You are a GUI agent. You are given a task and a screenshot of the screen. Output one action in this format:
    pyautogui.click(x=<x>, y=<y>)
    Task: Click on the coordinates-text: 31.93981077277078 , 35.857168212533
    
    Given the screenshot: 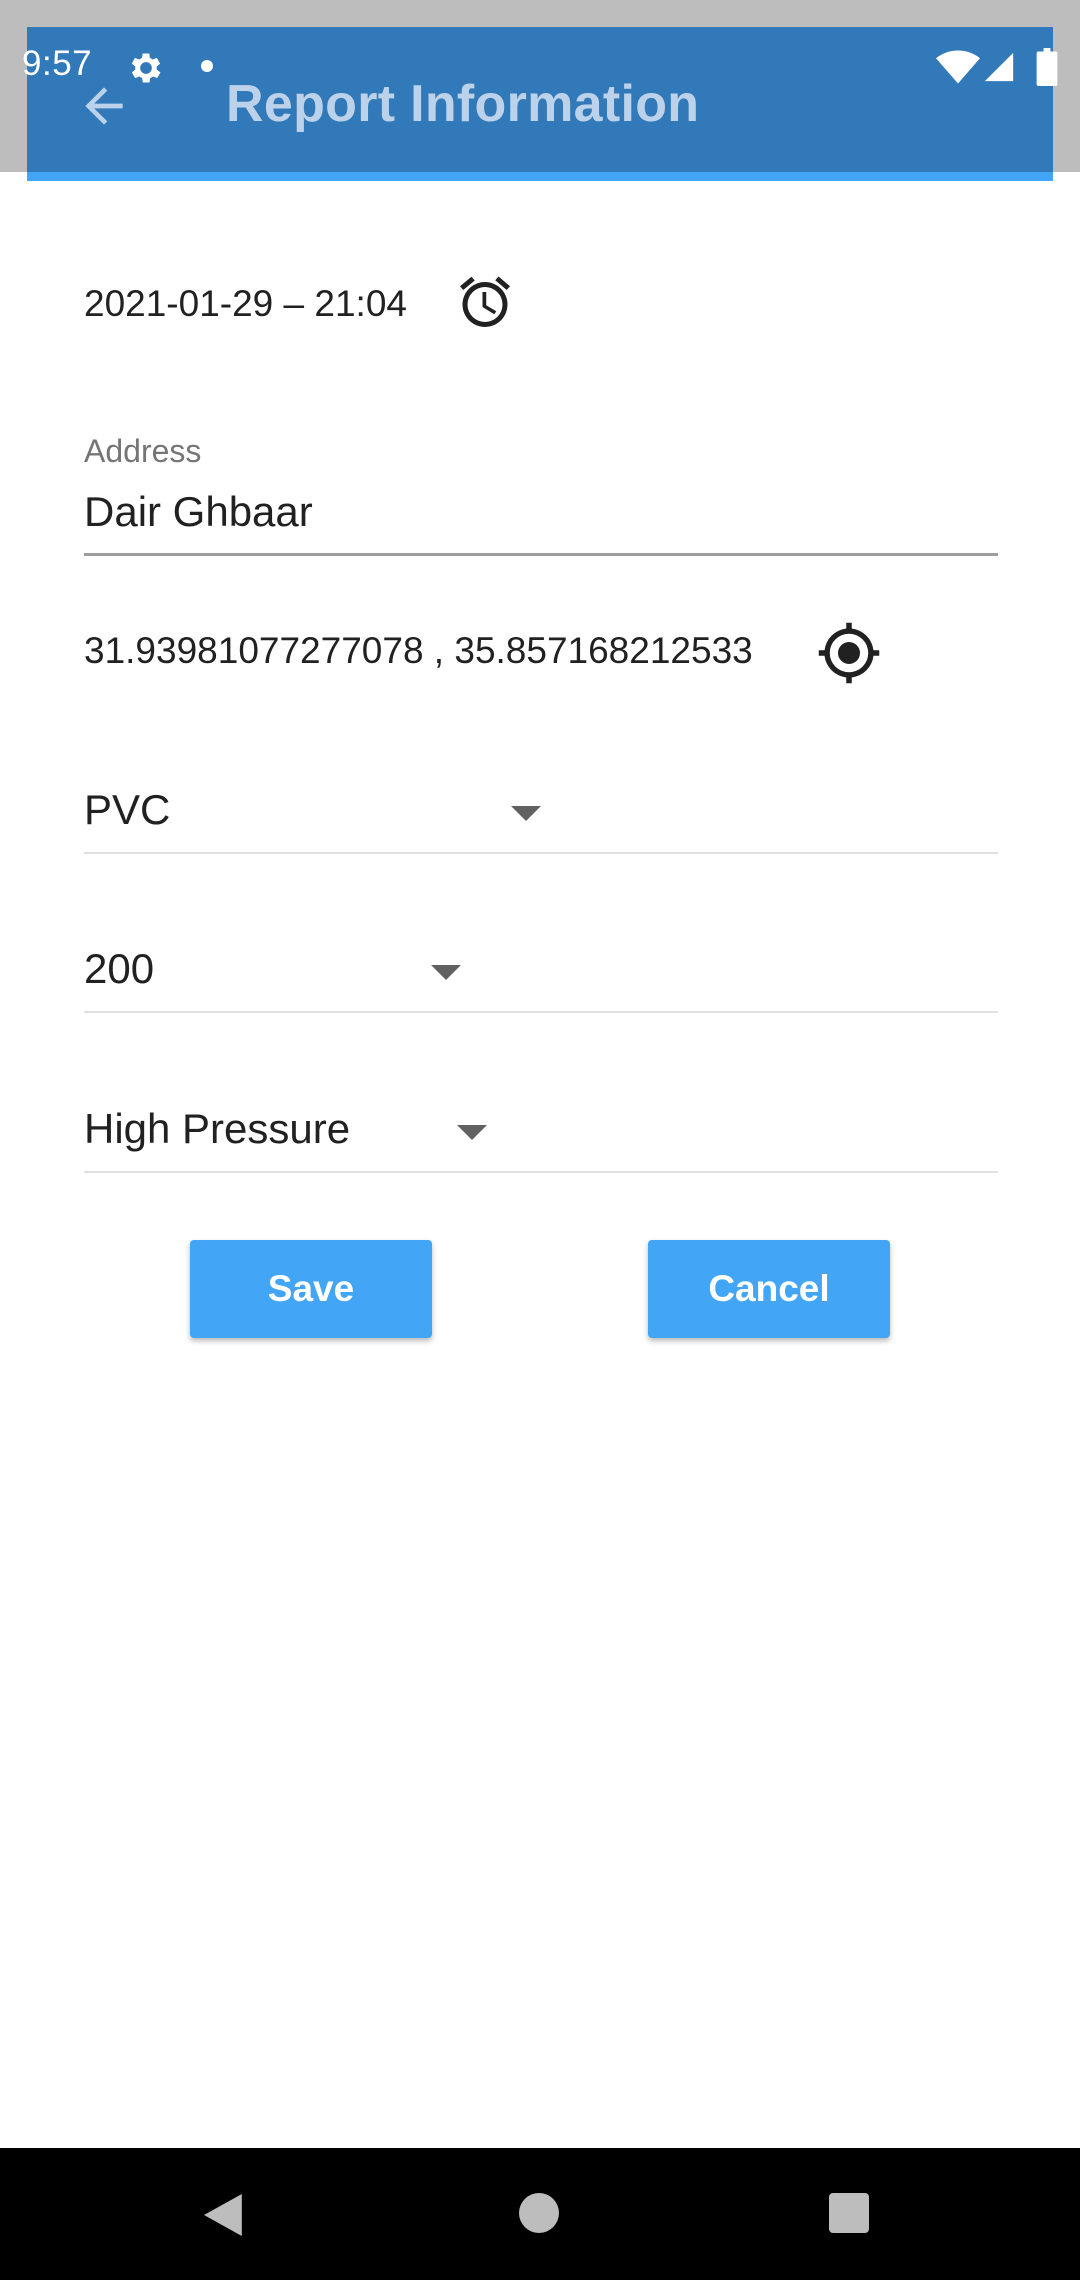 What is the action you would take?
    pyautogui.click(x=418, y=650)
    